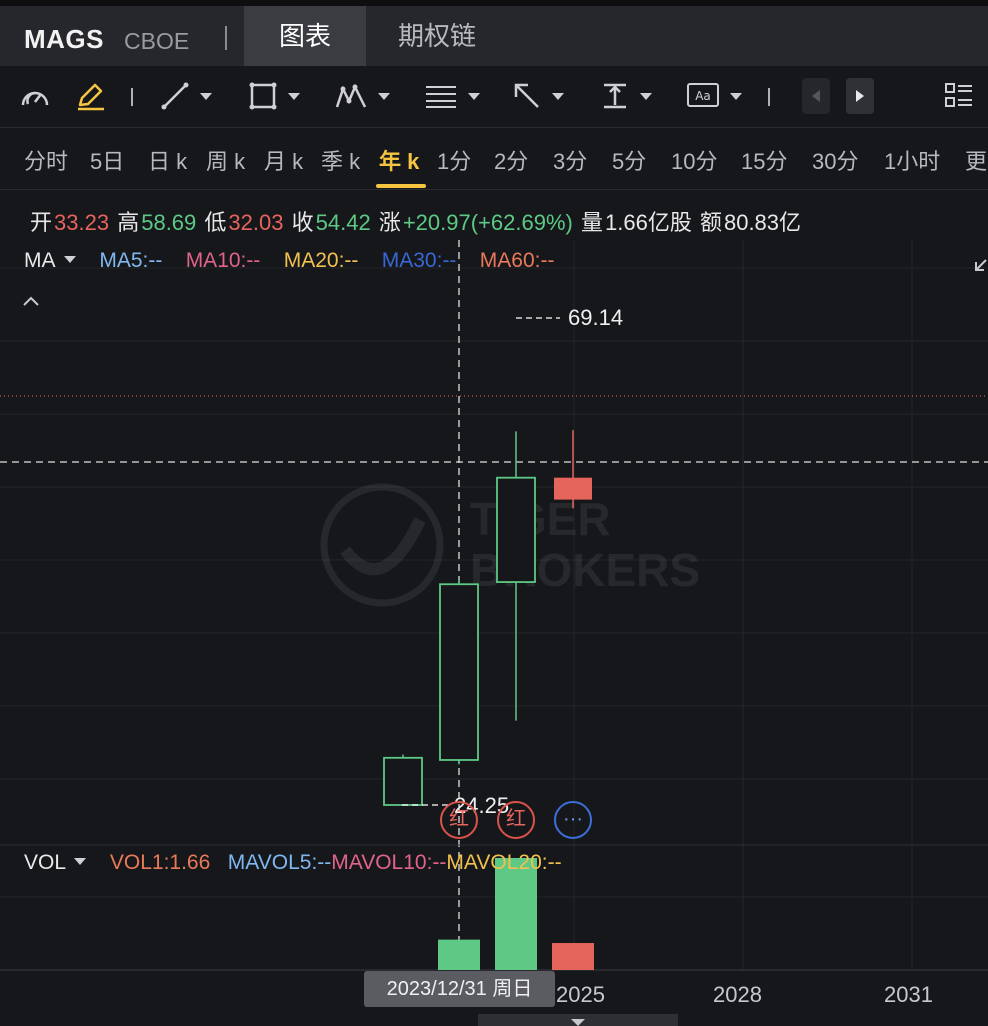 The width and height of the screenshot is (988, 1026). I want to click on header-divider, so click(226, 38).